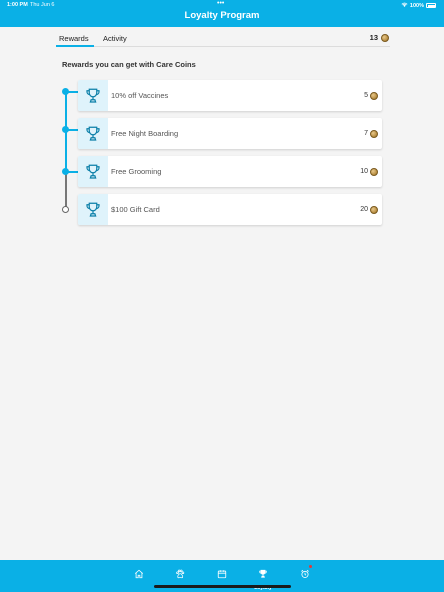 Image resolution: width=444 pixels, height=592 pixels. What do you see at coordinates (364, 209) in the screenshot?
I see `reward-cost-value: 20` at bounding box center [364, 209].